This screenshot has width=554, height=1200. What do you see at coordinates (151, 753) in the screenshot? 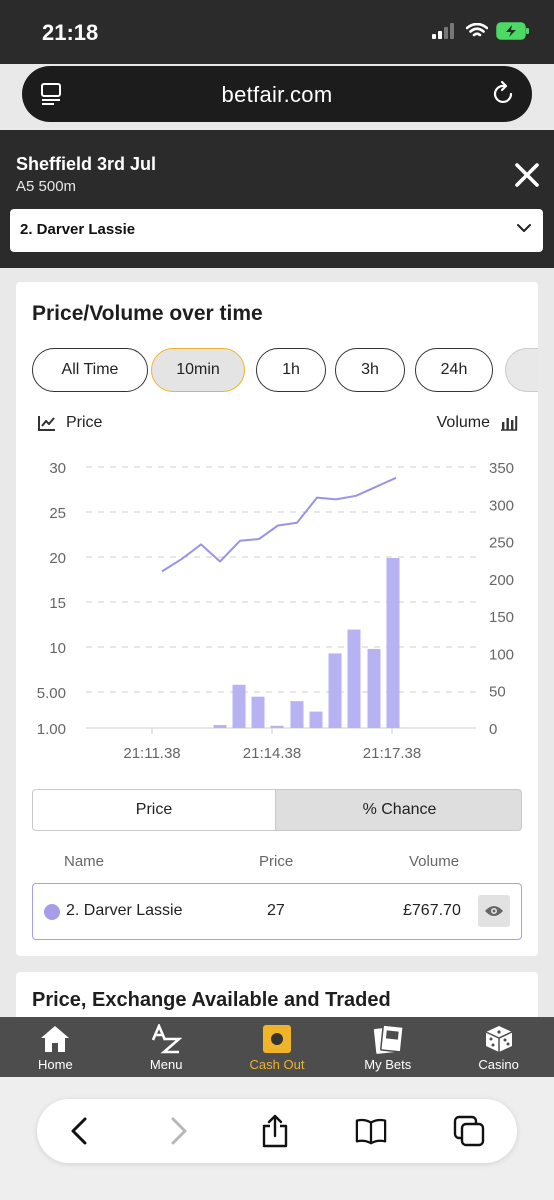
I see `x-axis-tick-label: 21:11.38` at bounding box center [151, 753].